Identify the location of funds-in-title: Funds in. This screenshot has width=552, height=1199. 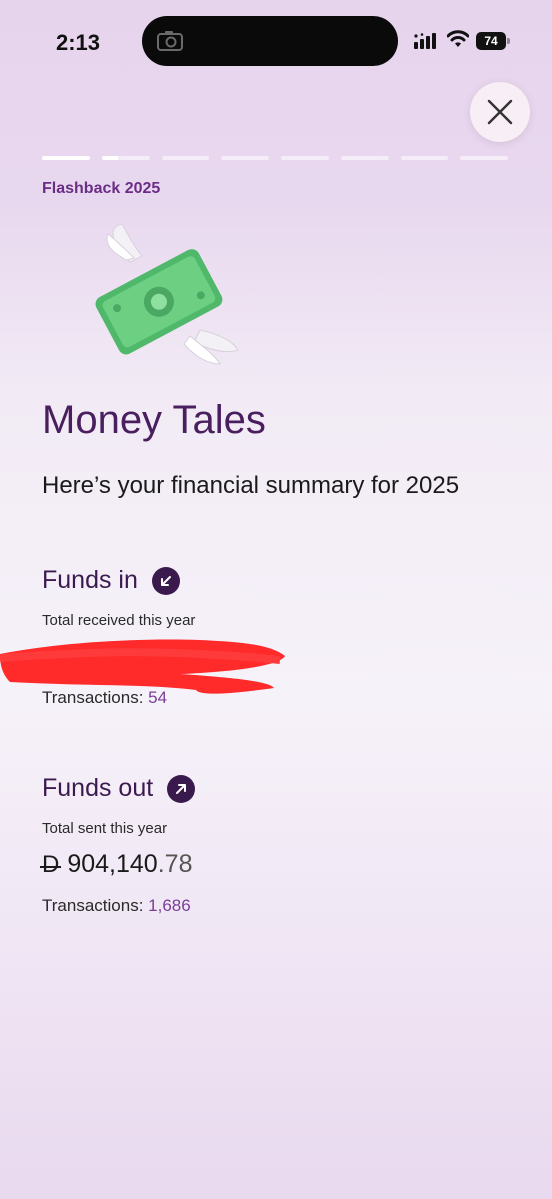
(111, 580).